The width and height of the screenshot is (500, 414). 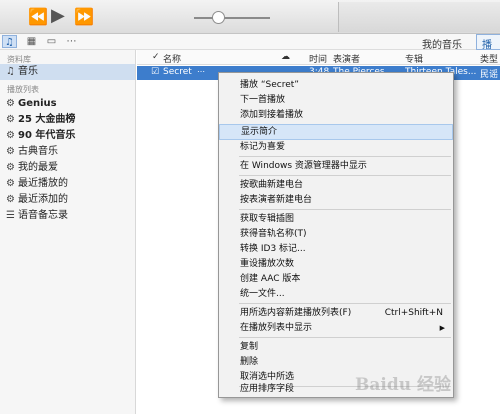 I want to click on column-time: 时间, so click(x=318, y=58).